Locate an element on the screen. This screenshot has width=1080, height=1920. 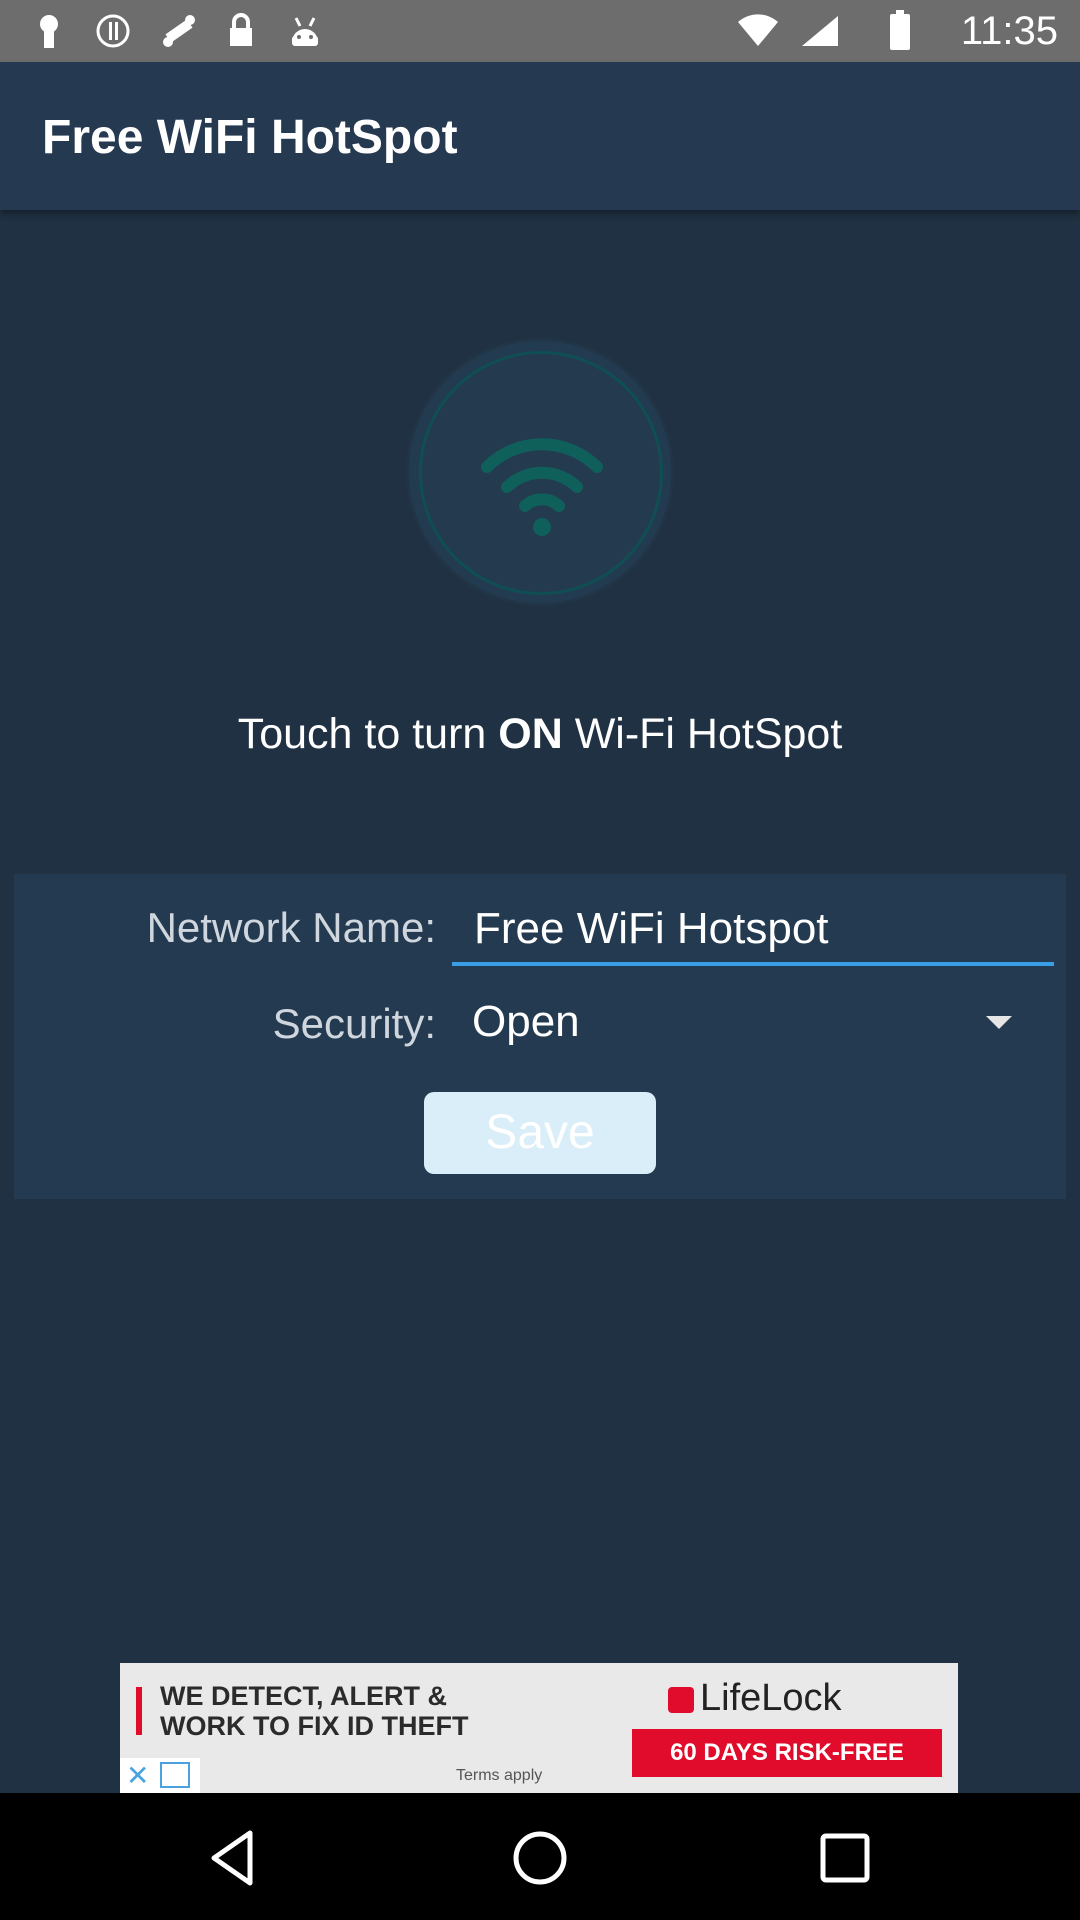
network-name-input: Free WiFi Hotspot is located at coordinates (753, 930).